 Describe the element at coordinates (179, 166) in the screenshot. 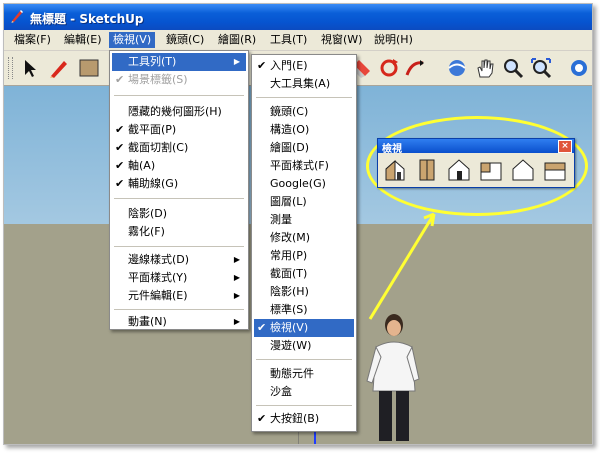

I see `menu-item-axes: ✔ 軸(A)` at that location.